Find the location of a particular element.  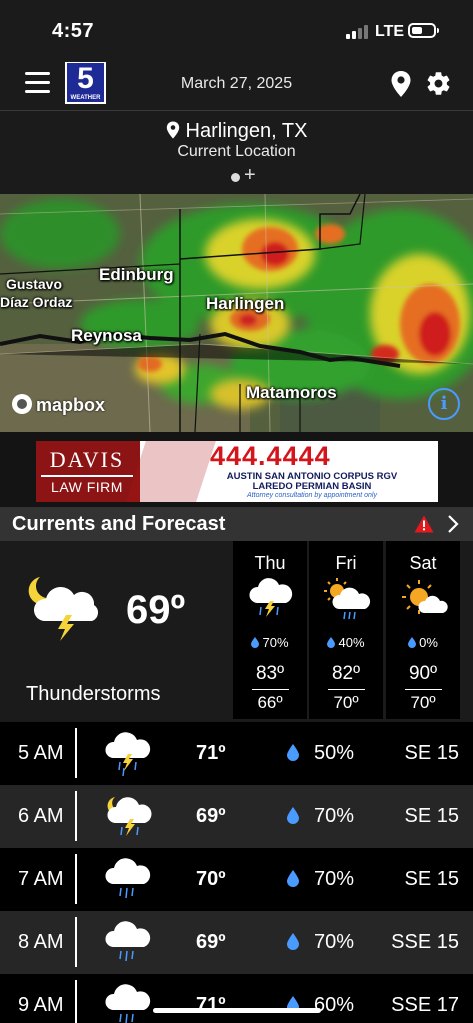

day-low: 66º is located at coordinates (270, 702).